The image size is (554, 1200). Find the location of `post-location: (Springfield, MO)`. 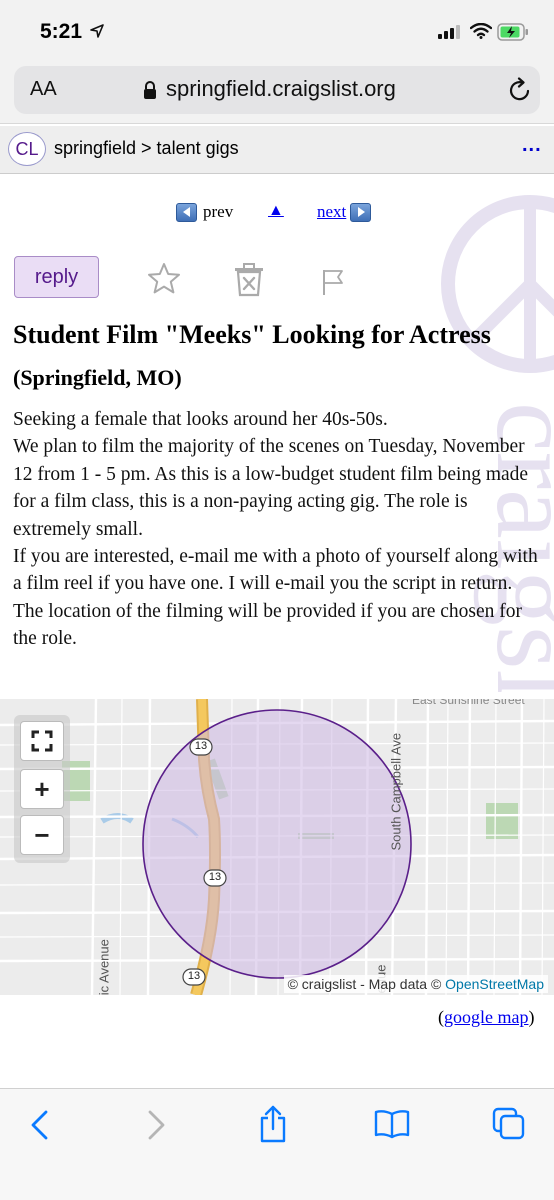

post-location: (Springfield, MO) is located at coordinates (97, 377).